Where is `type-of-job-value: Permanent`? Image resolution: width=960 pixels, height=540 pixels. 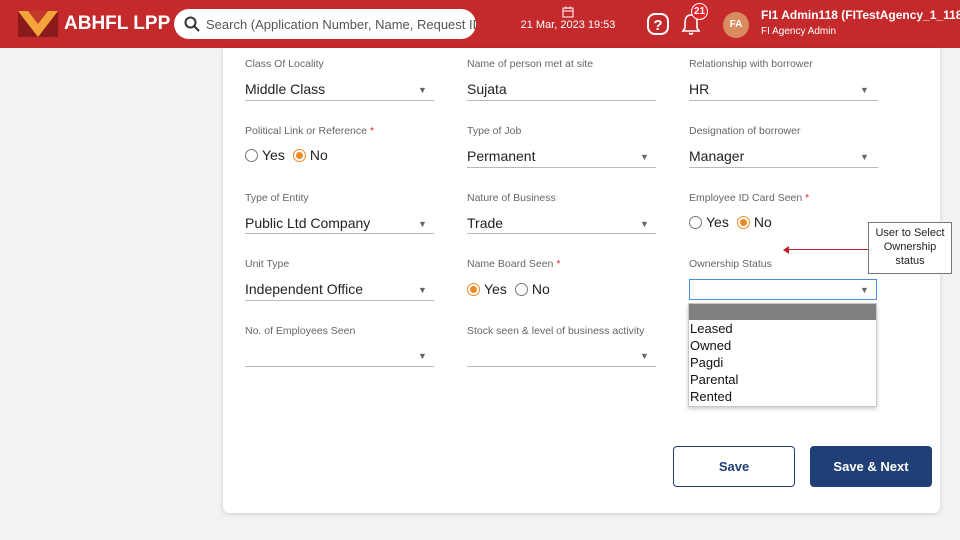
type-of-job-value: Permanent is located at coordinates (501, 156).